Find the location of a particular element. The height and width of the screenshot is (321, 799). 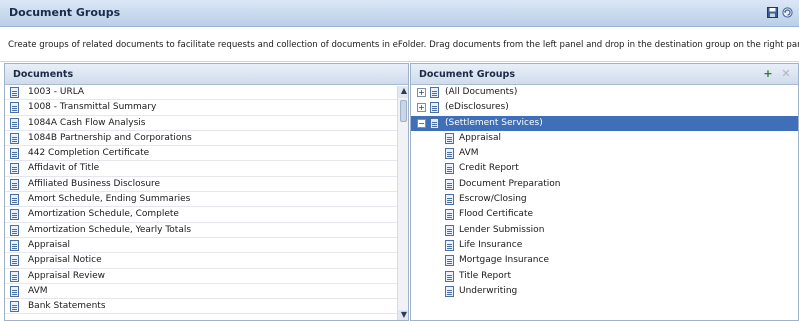

group-child-item: Appraisal is located at coordinates (604, 138).